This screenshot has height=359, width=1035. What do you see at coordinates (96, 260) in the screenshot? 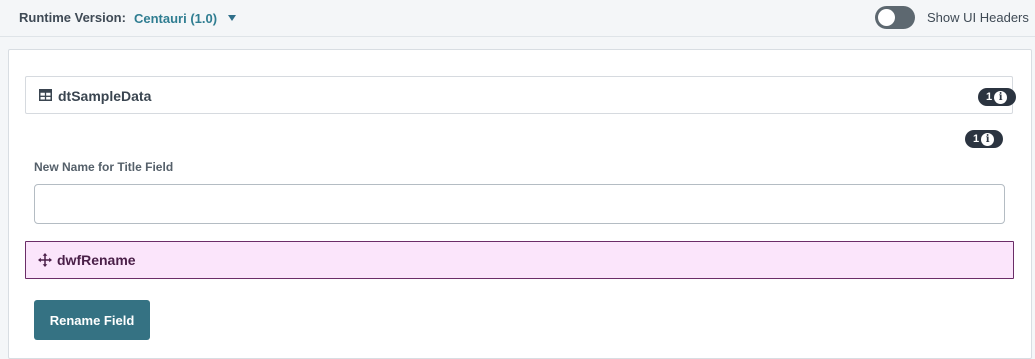
I see `workflow-title: dwfRename` at bounding box center [96, 260].